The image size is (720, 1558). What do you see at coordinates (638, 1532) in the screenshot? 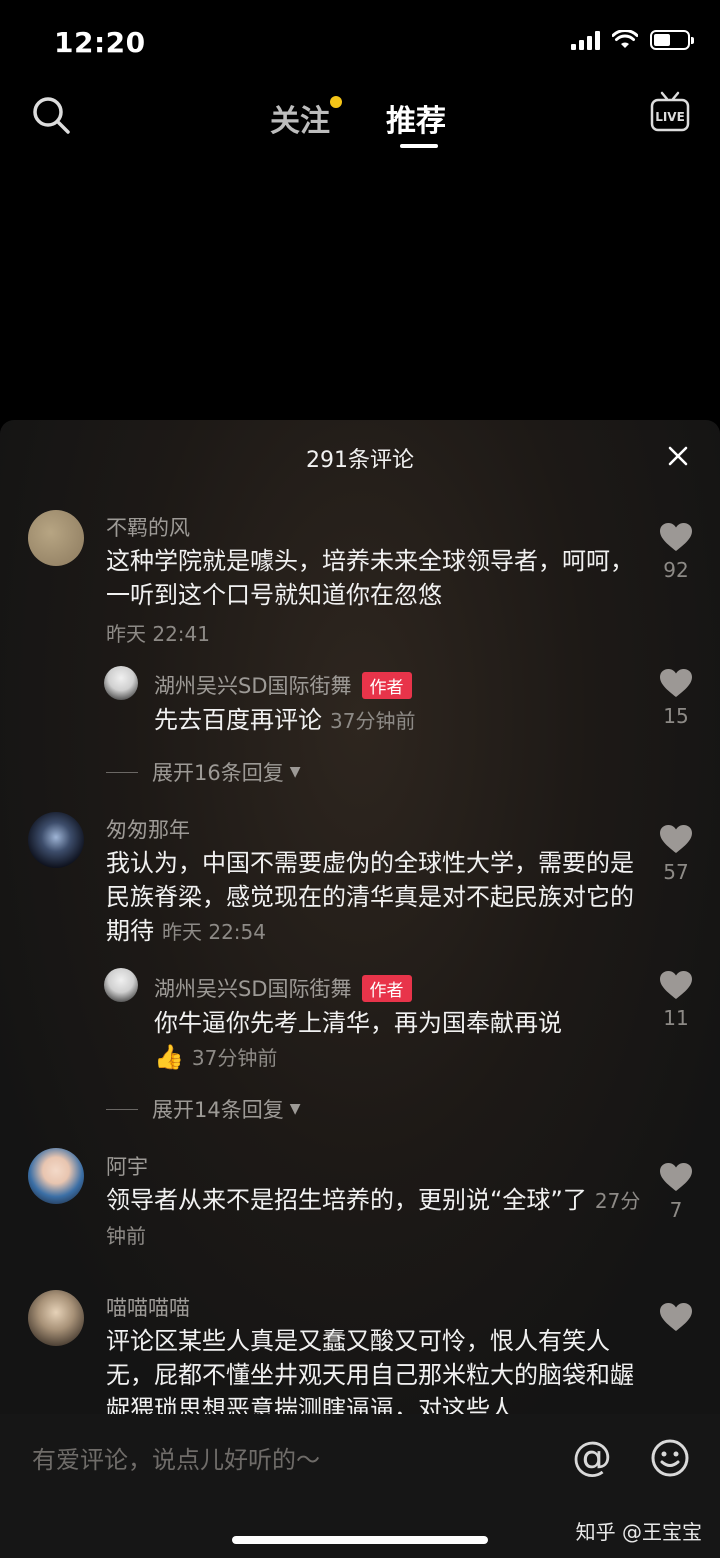
I see `watermark: 知乎 @王宝宝` at bounding box center [638, 1532].